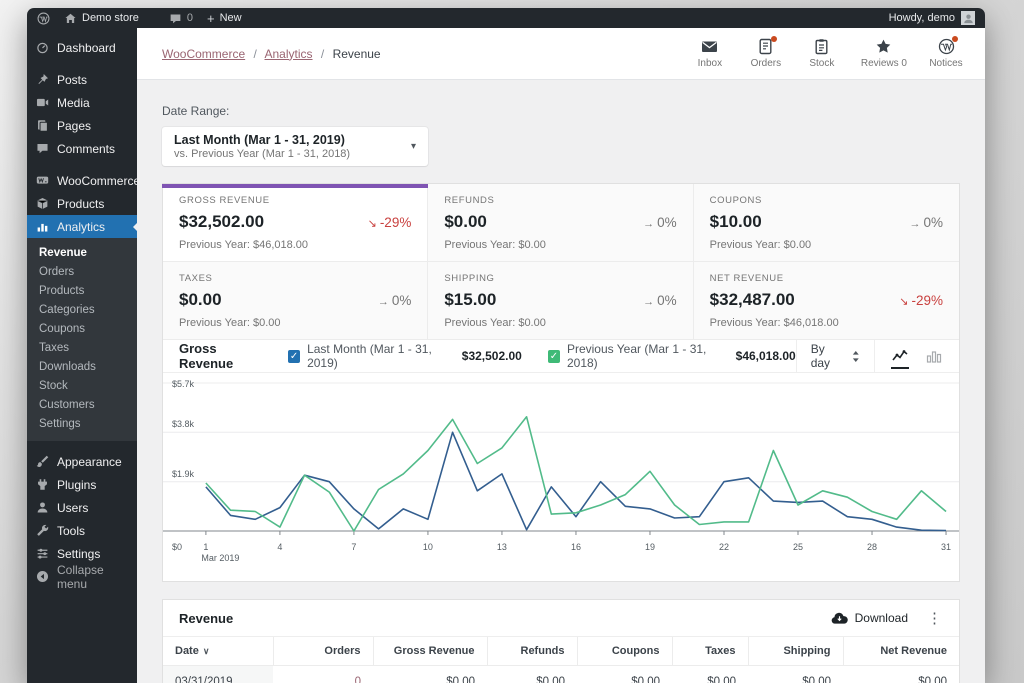 The height and width of the screenshot is (683, 1024). Describe the element at coordinates (561, 223) in the screenshot. I see `summary-card-refunds: REFUNDS $0.00 → 0% Previous Year: $0.00` at that location.